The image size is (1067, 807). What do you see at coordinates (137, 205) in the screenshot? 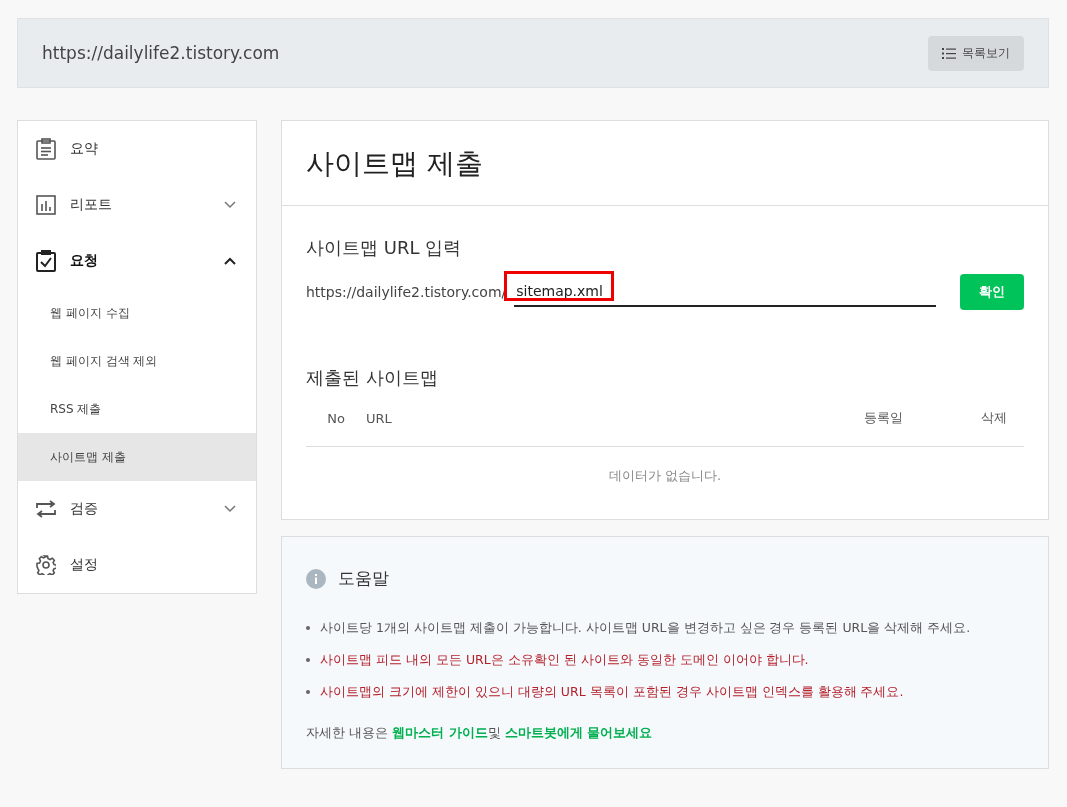
I see `sidebar-item: 리포트` at bounding box center [137, 205].